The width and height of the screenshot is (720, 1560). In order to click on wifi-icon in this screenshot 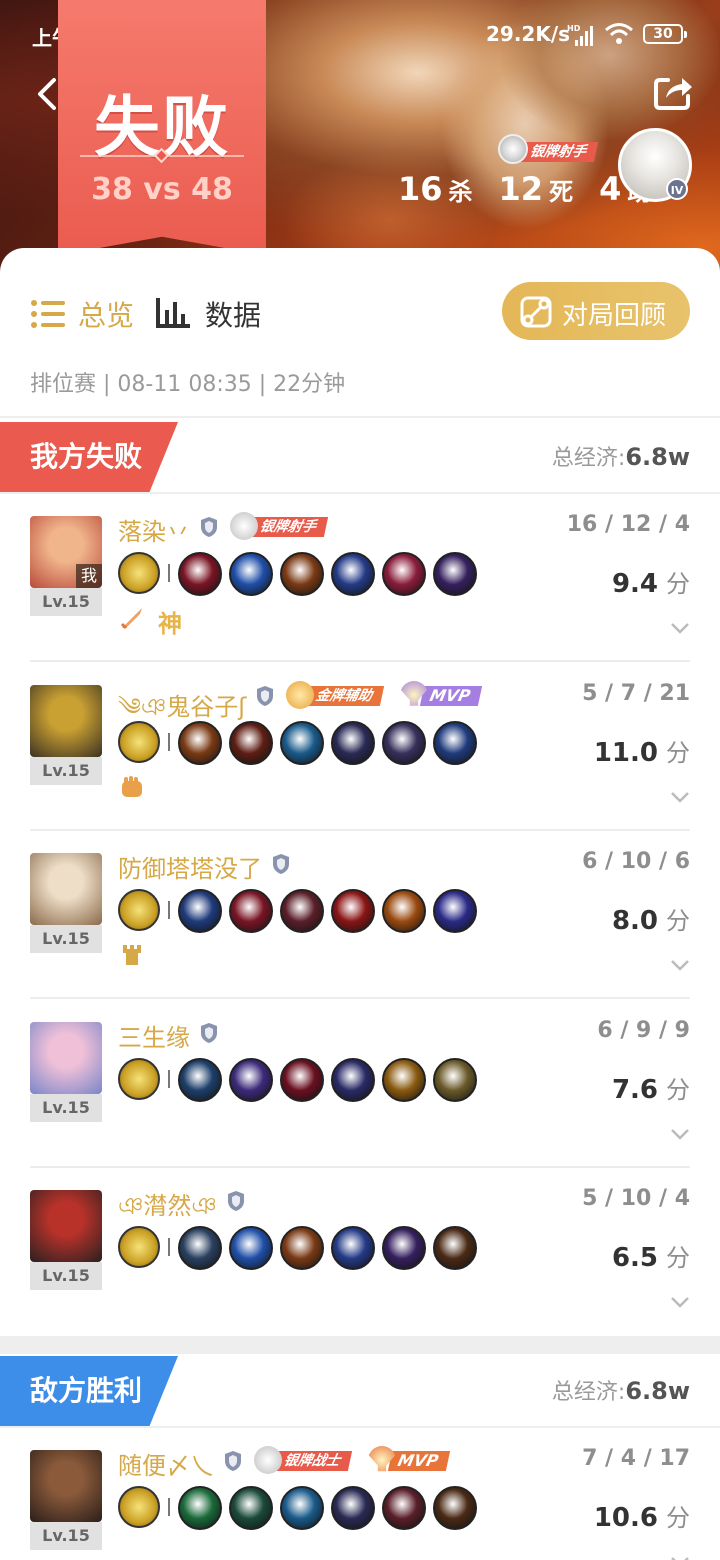, I will do `click(619, 33)`.